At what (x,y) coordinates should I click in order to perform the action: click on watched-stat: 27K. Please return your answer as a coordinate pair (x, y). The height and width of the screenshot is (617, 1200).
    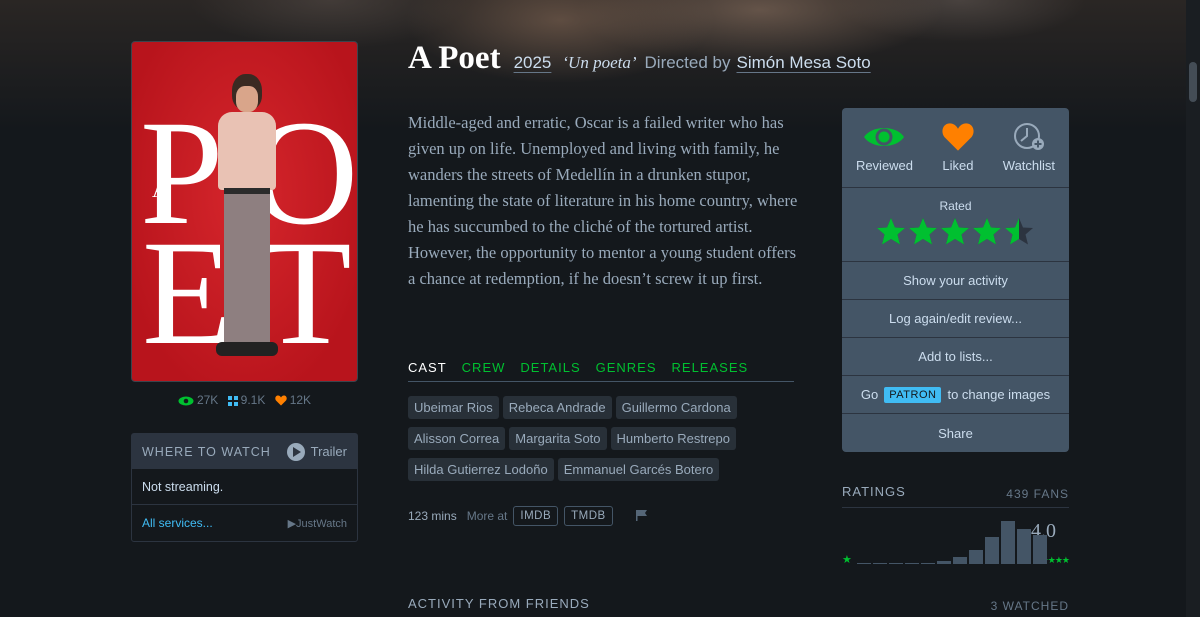
    Looking at the image, I should click on (200, 400).